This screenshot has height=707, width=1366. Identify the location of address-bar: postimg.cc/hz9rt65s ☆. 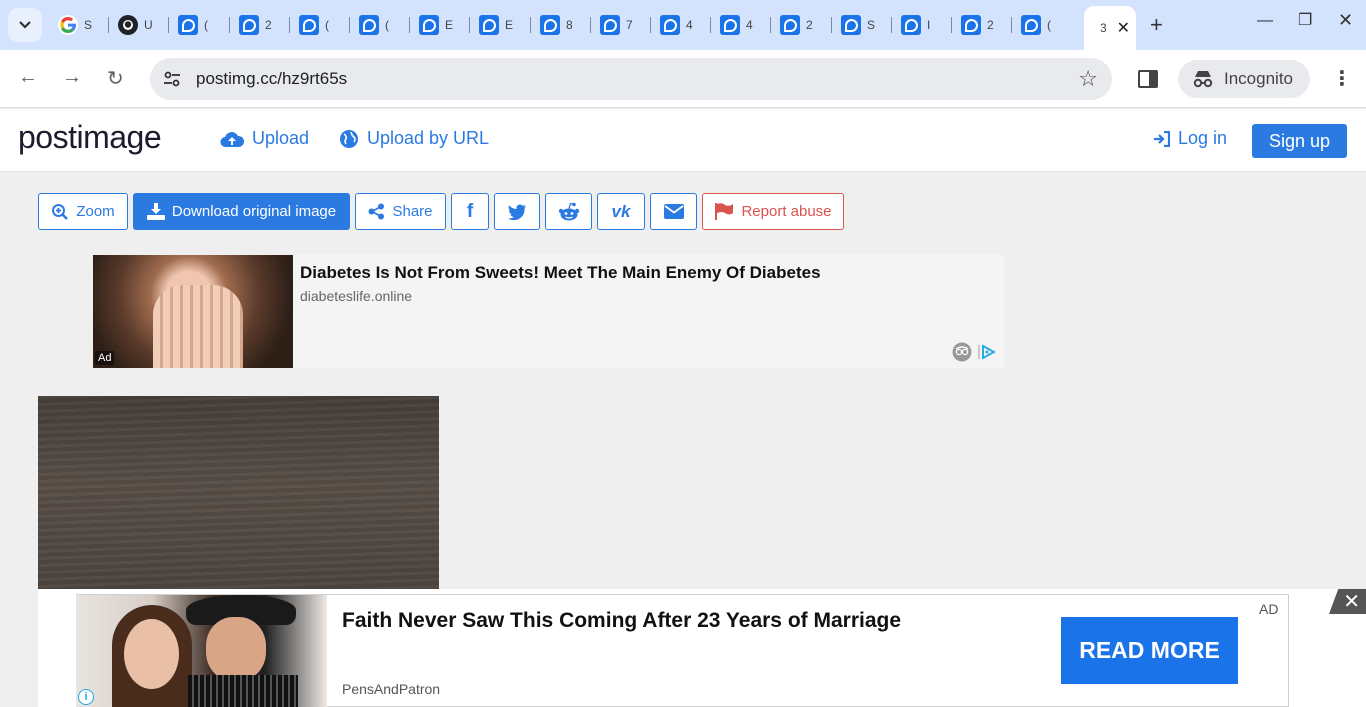
(631, 79).